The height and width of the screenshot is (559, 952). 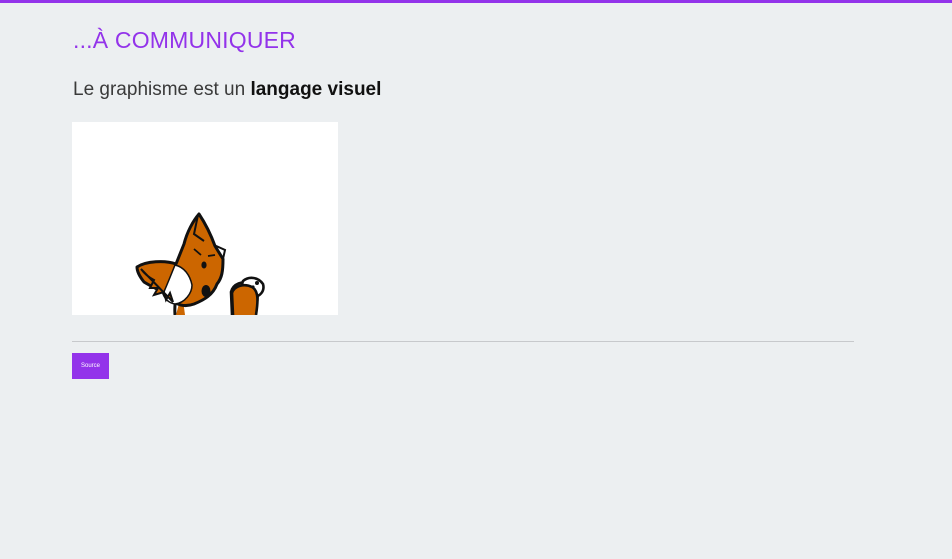 I want to click on divider, so click(x=463, y=341).